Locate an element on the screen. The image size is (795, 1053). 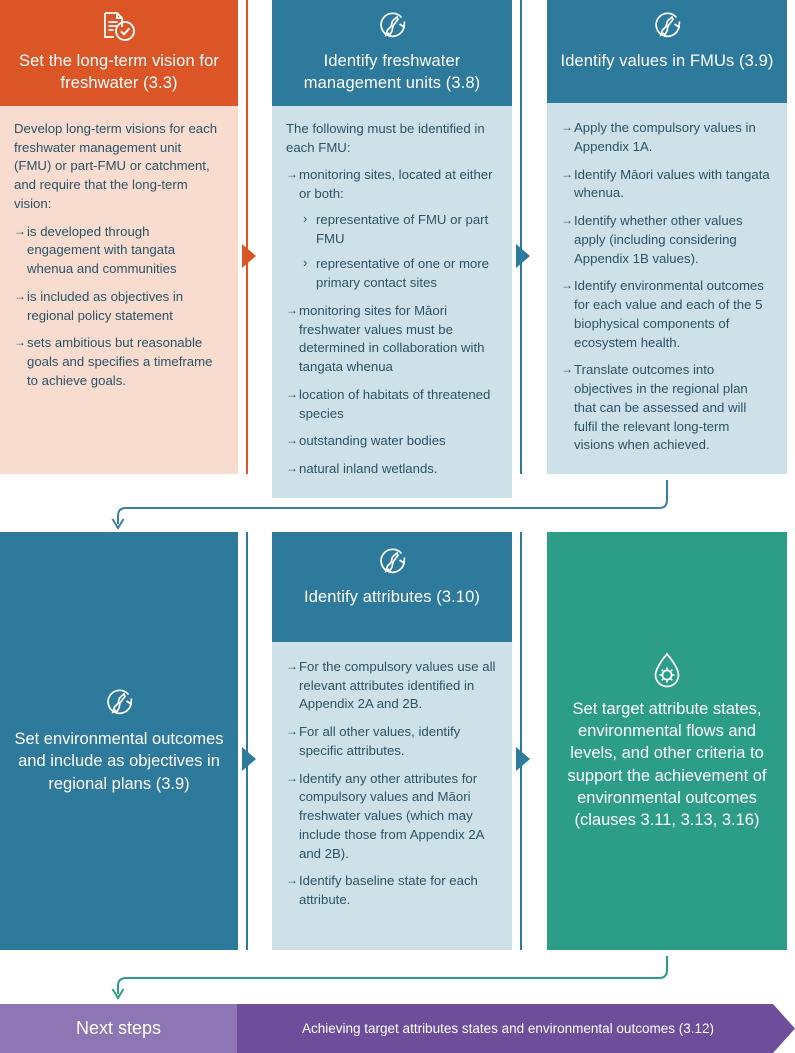
list-item: outstanding water bodies is located at coordinates (391, 441).